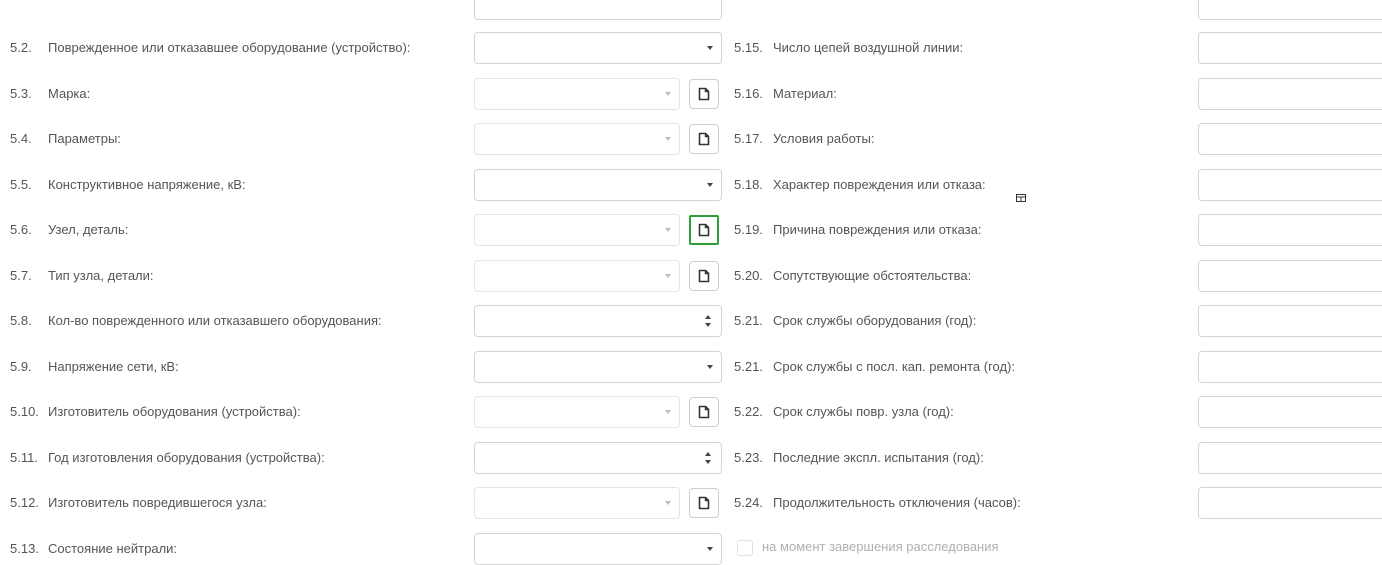  What do you see at coordinates (24, 548) in the screenshot?
I see `field-number-5-13: 5.13.` at bounding box center [24, 548].